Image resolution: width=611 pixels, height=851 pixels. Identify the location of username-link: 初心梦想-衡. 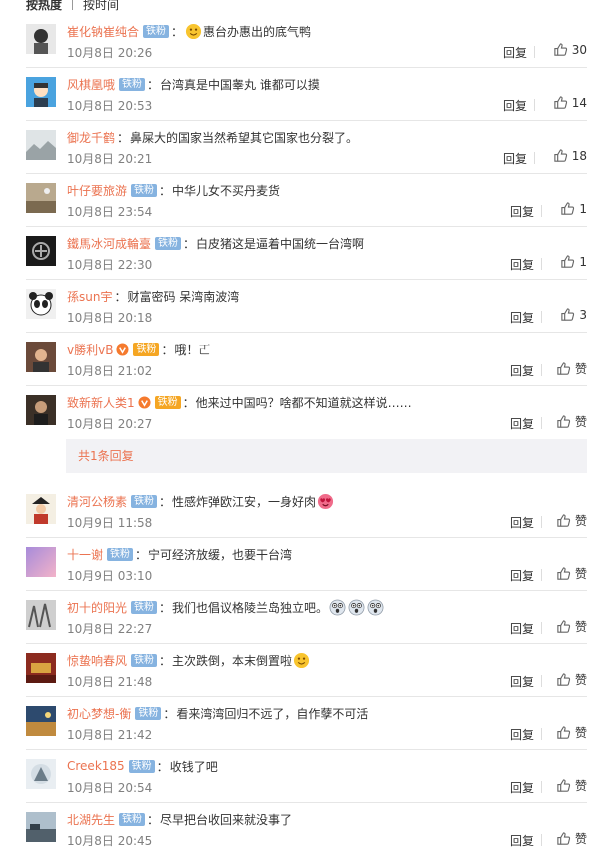
(99, 713).